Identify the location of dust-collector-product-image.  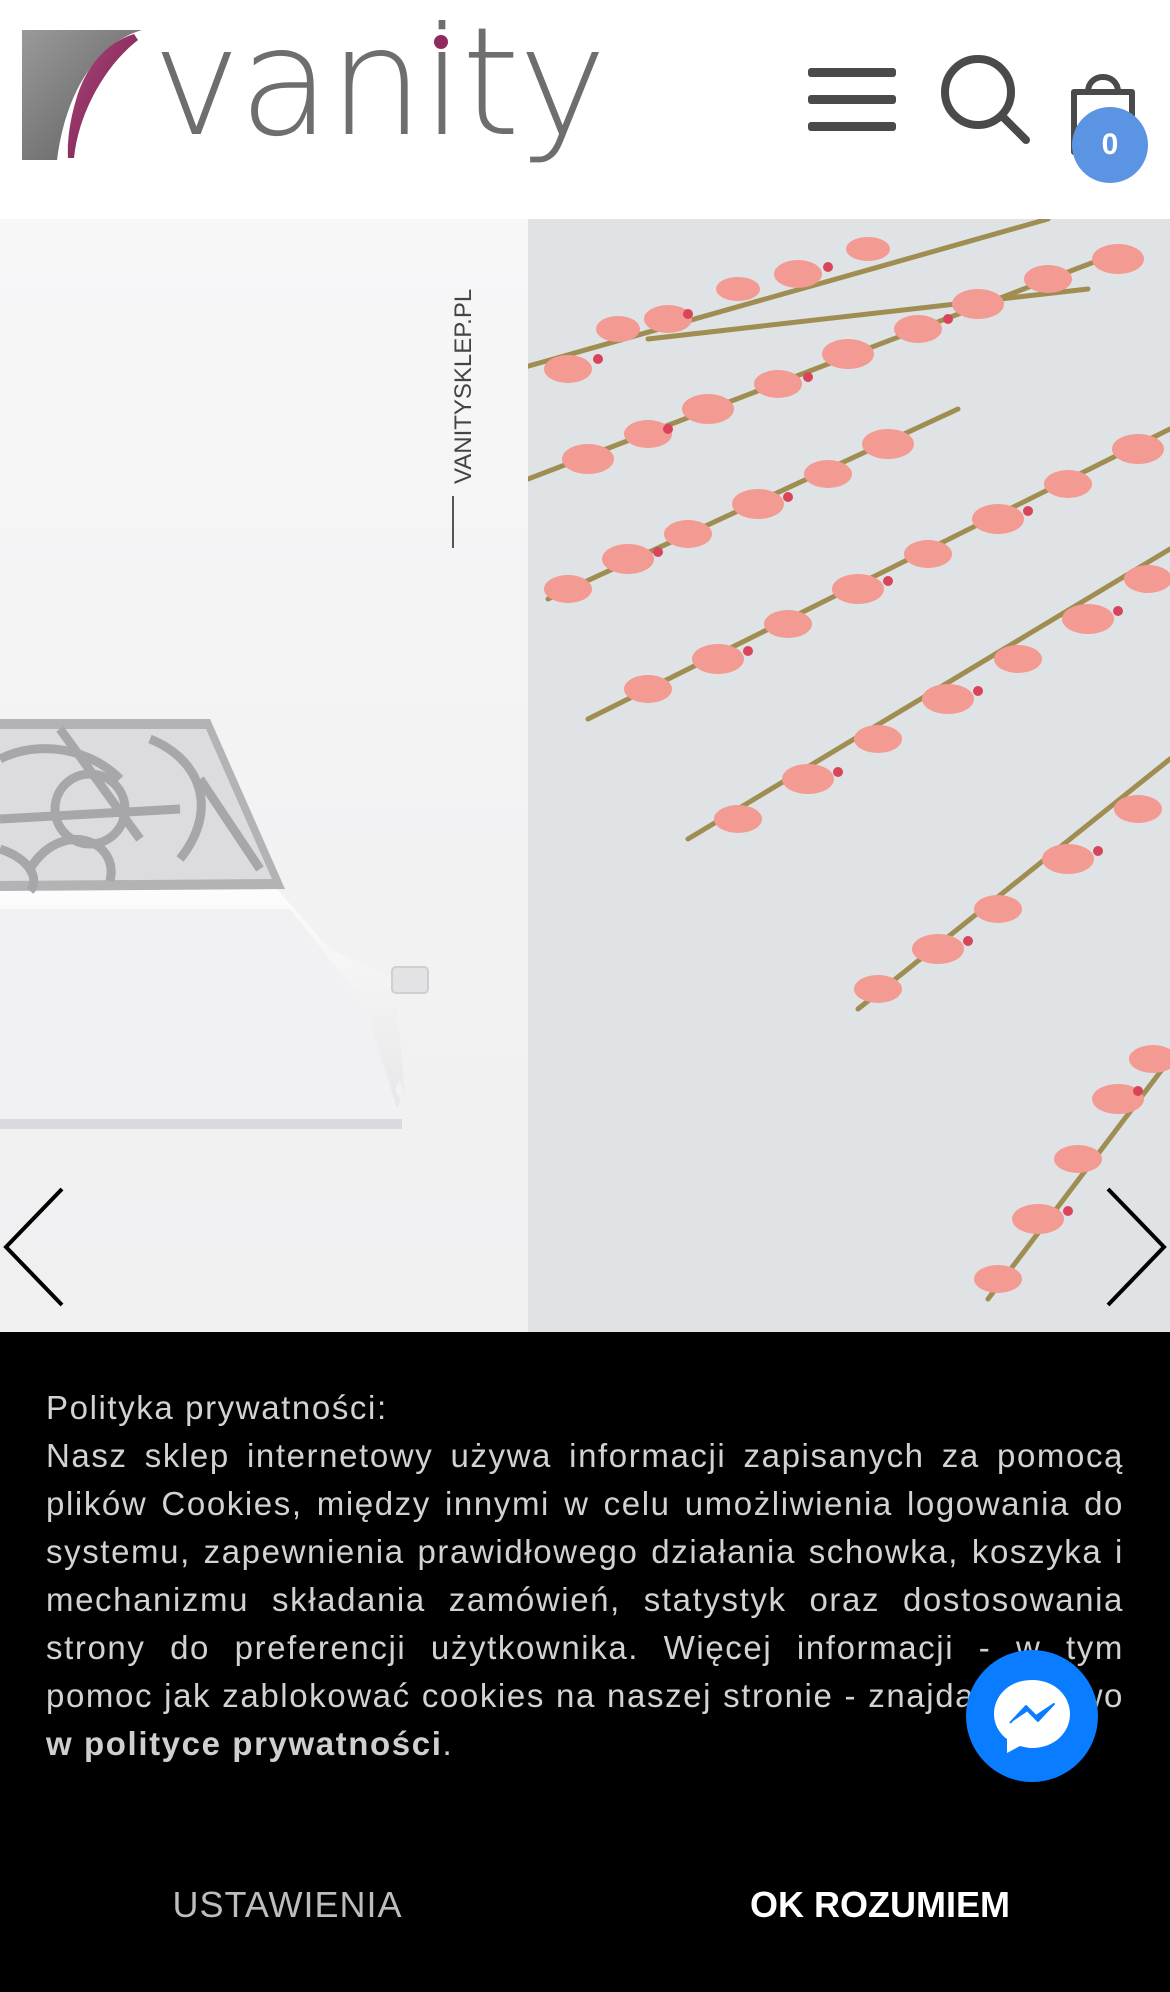
(214, 924).